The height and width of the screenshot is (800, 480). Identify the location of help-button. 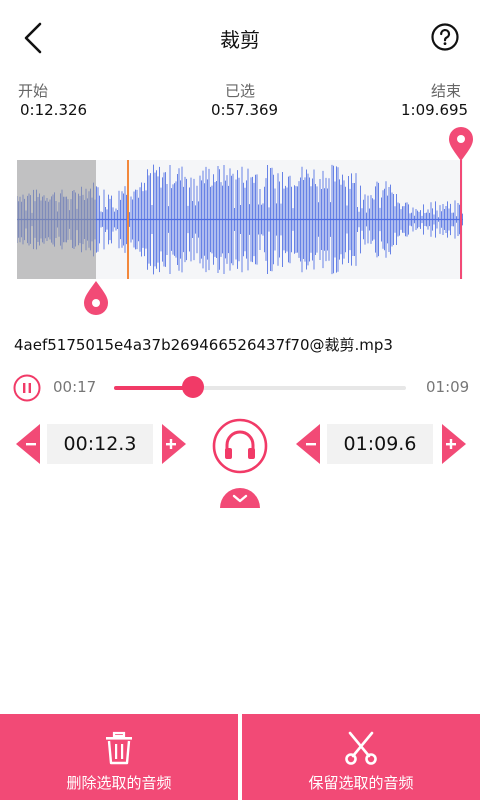
(445, 37).